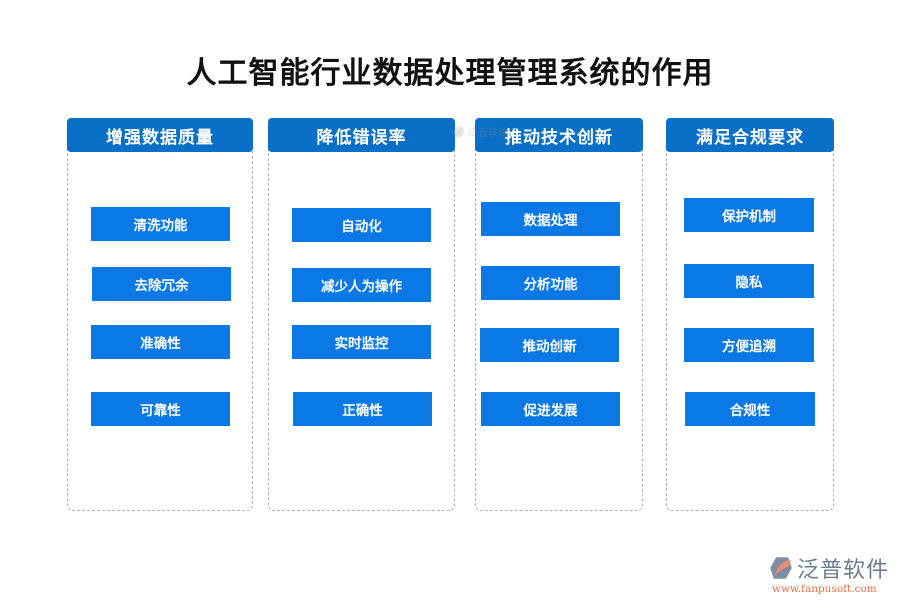 The width and height of the screenshot is (900, 600). Describe the element at coordinates (550, 219) in the screenshot. I see `item-box: 数据处理` at that location.